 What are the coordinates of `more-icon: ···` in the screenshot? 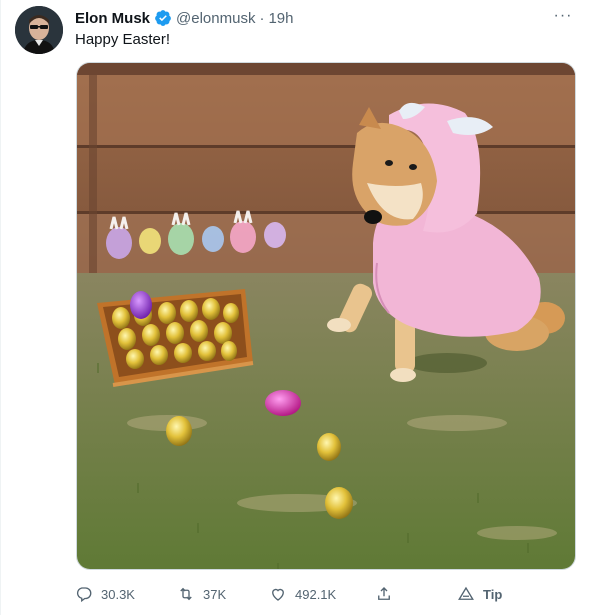 It's located at (563, 16).